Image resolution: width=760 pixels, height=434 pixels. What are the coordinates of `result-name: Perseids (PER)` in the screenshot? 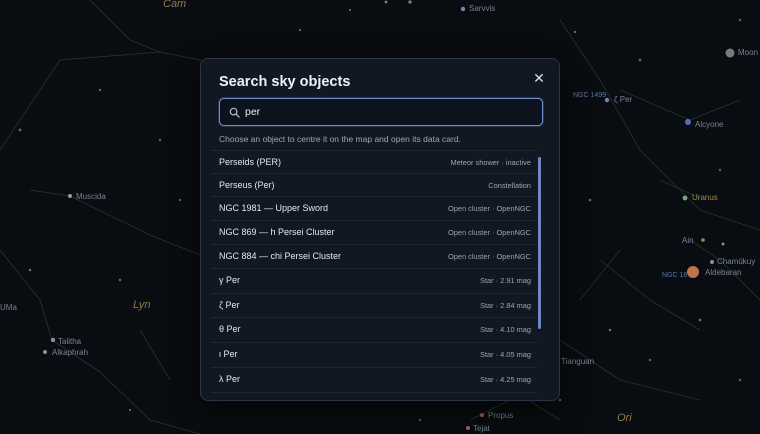 It's located at (250, 162).